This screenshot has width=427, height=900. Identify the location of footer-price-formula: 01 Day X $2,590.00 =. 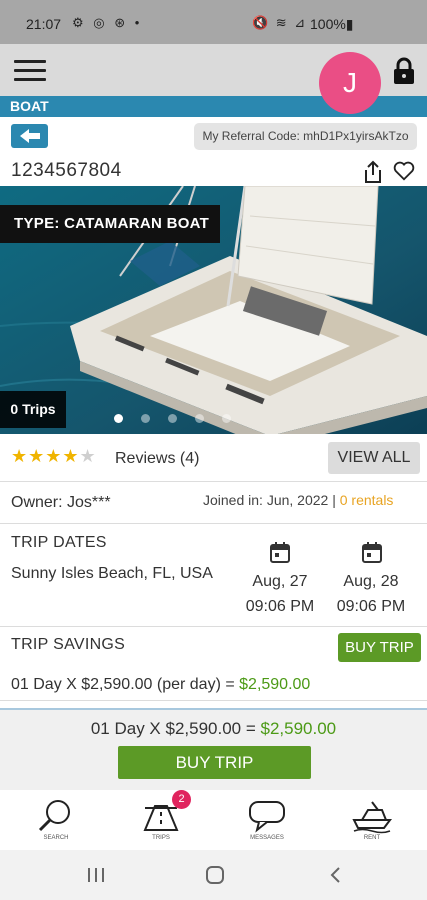
(175, 728).